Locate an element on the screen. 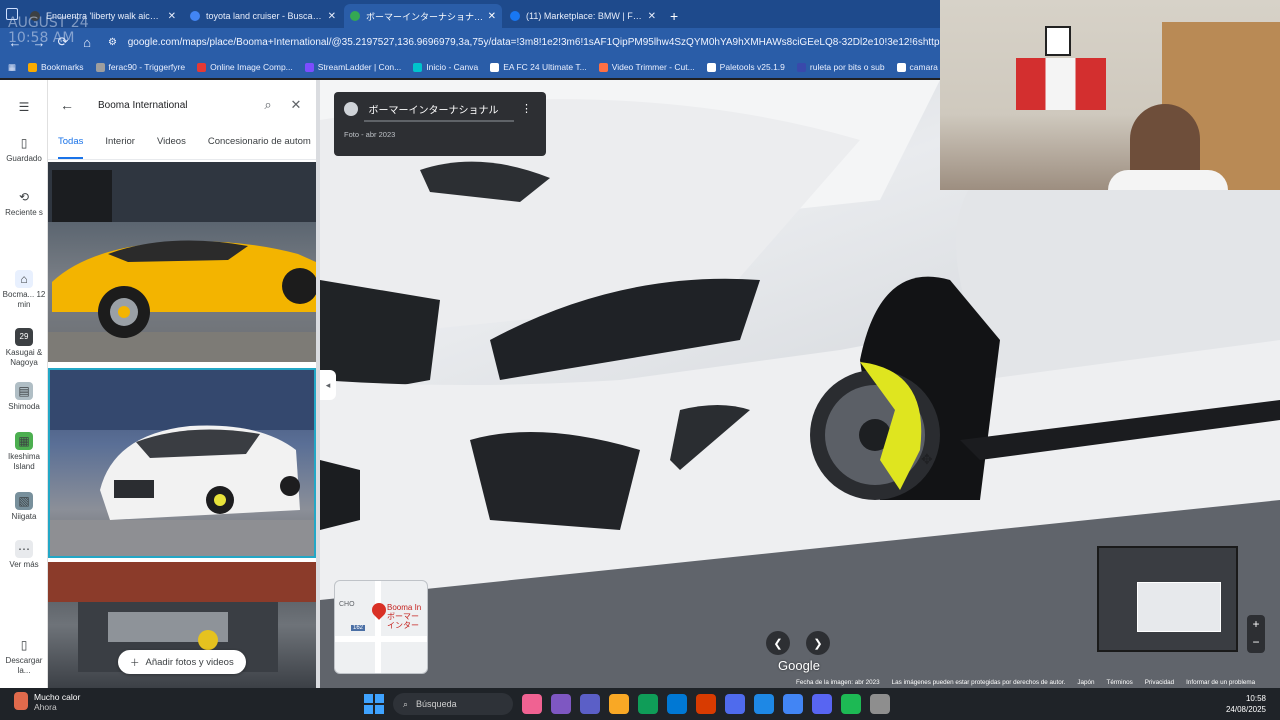  mail-icon is located at coordinates (735, 704).